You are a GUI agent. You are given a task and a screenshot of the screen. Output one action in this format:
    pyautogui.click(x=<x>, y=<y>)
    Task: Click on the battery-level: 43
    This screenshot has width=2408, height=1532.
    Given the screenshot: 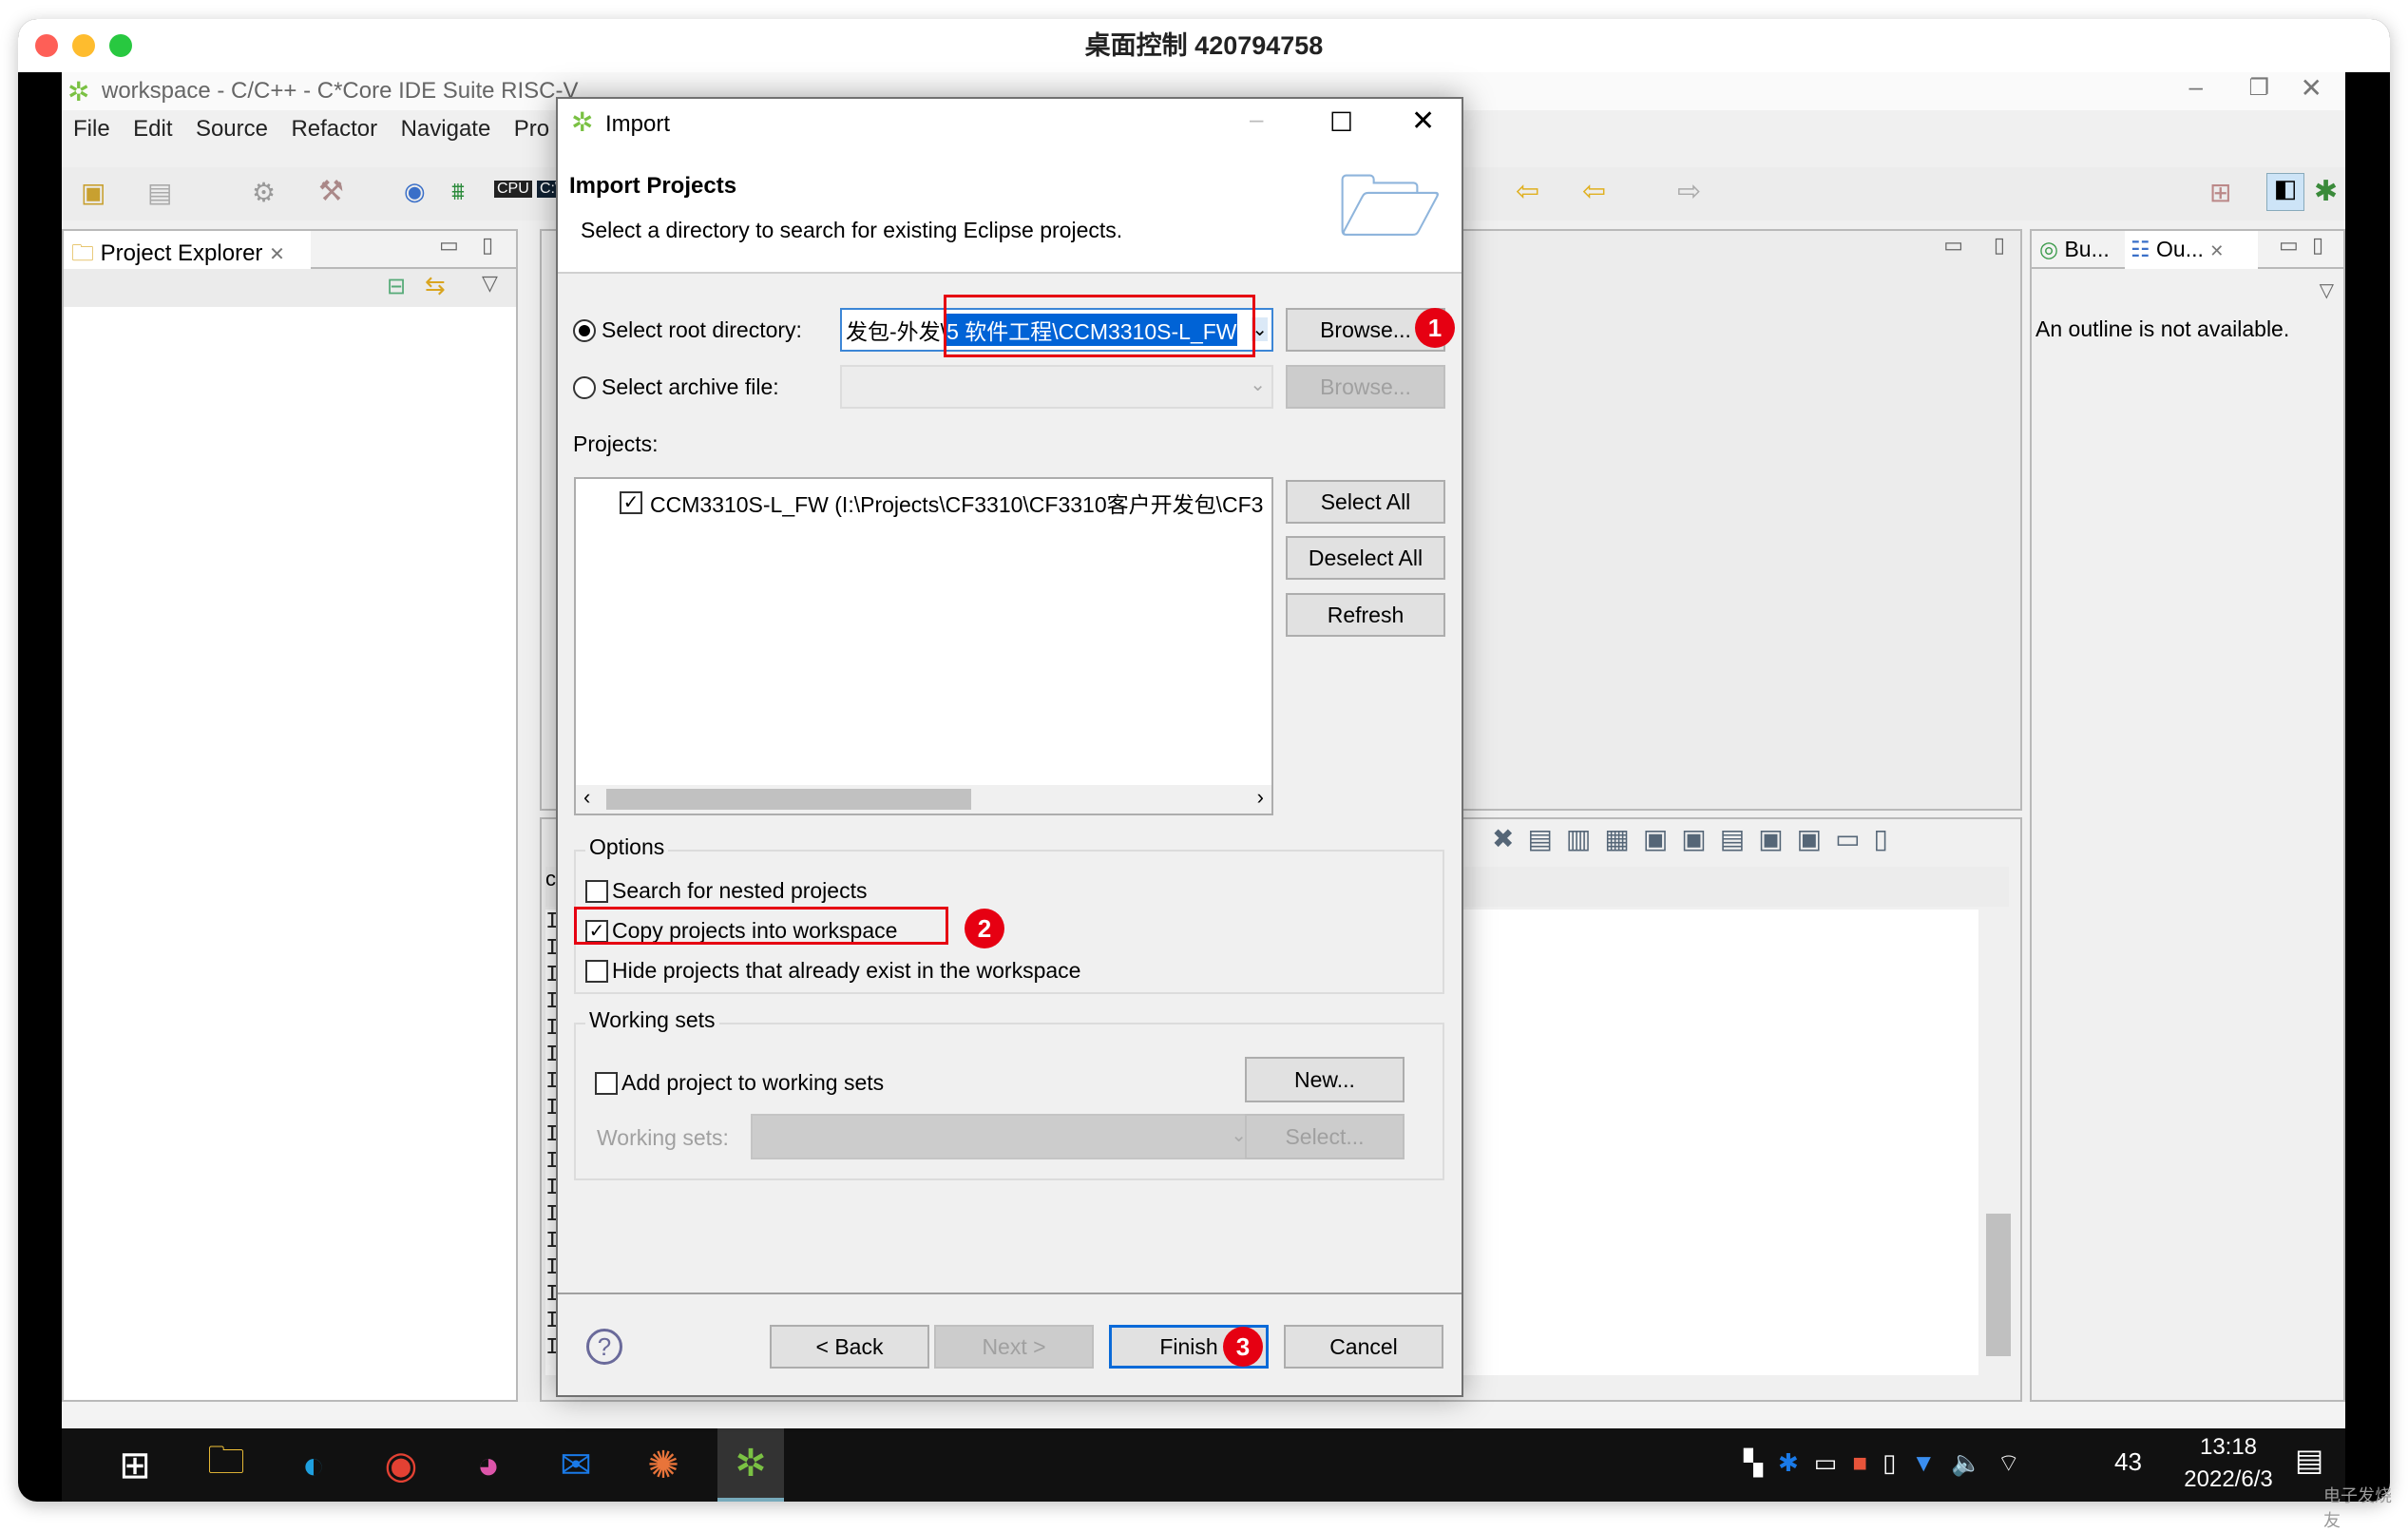 What is the action you would take?
    pyautogui.click(x=2128, y=1462)
    